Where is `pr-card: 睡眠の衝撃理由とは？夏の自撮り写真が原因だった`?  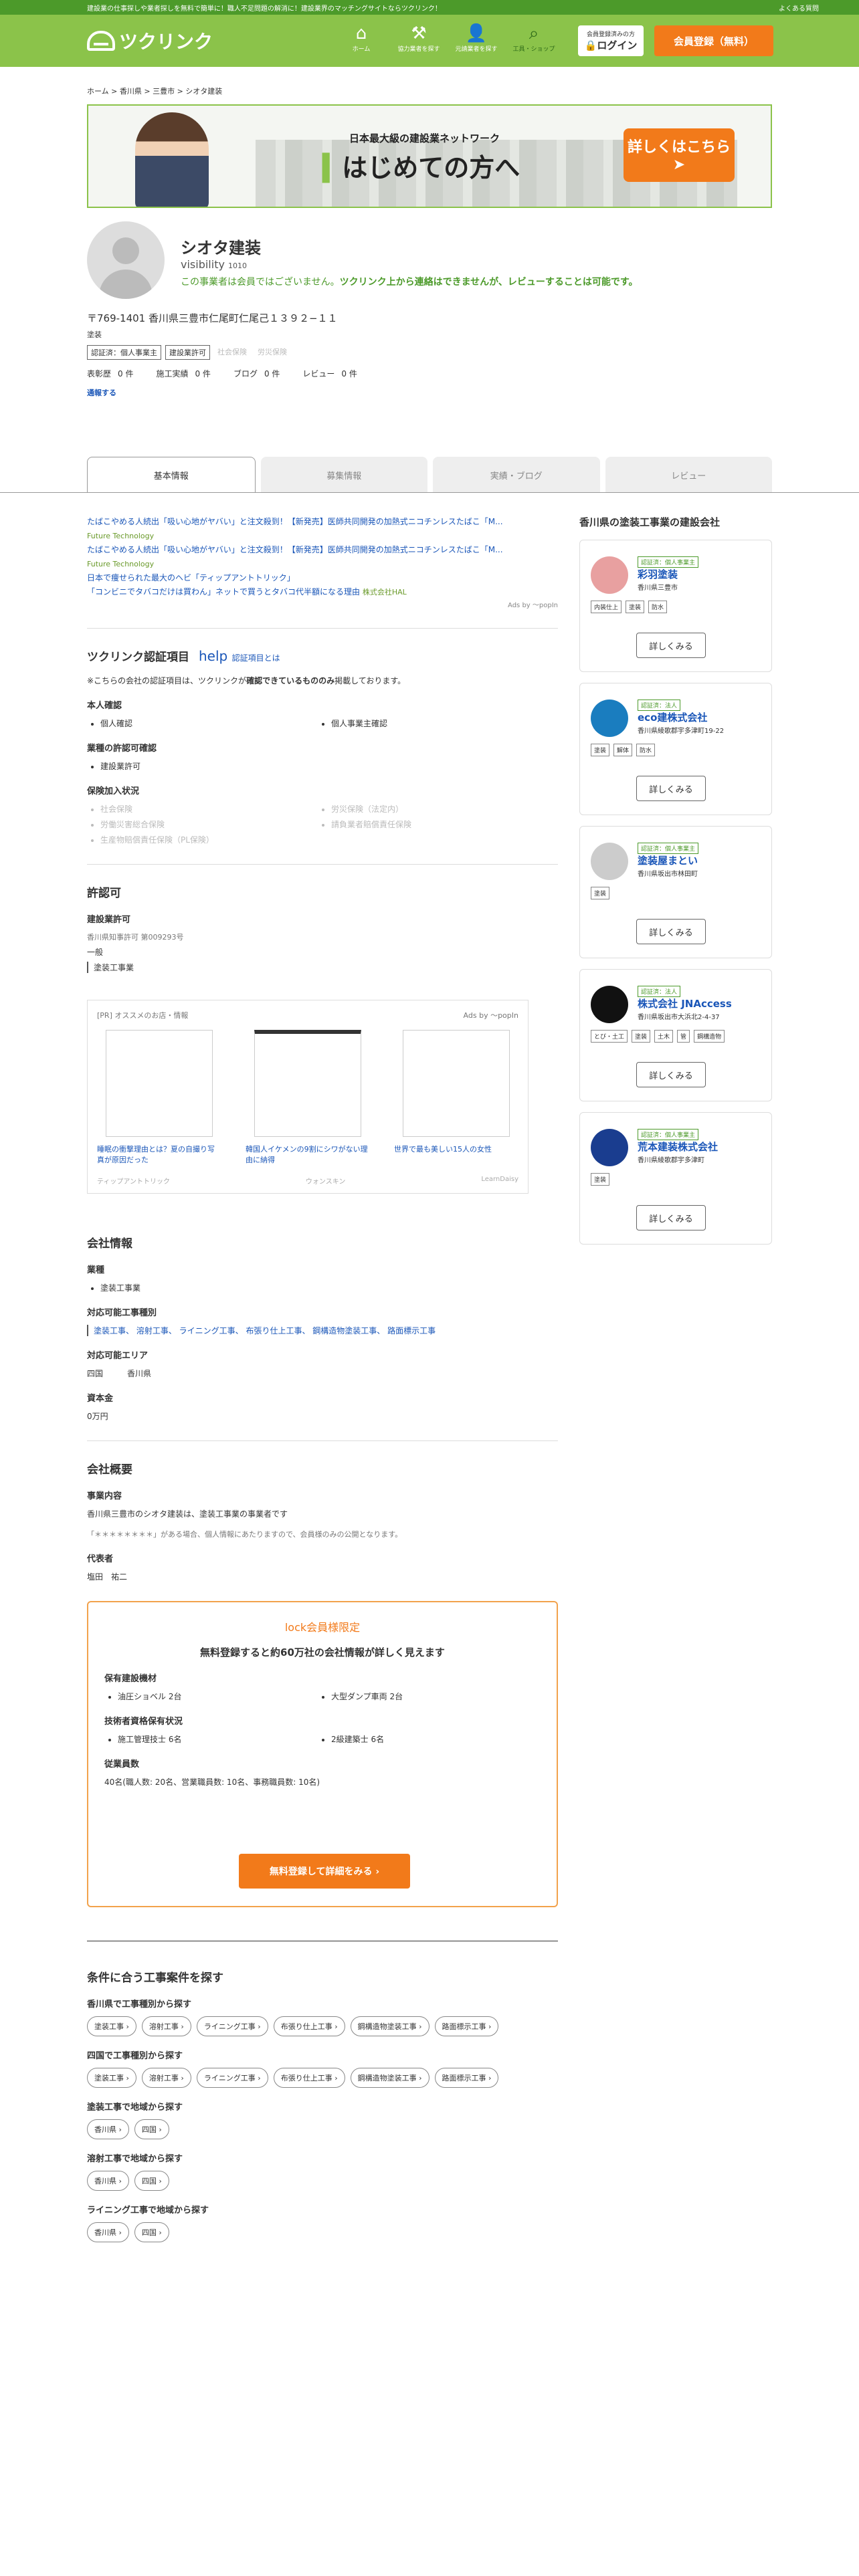 pr-card: 睡眠の衝撃理由とは？夏の自撮り写真が原因だった is located at coordinates (159, 1097).